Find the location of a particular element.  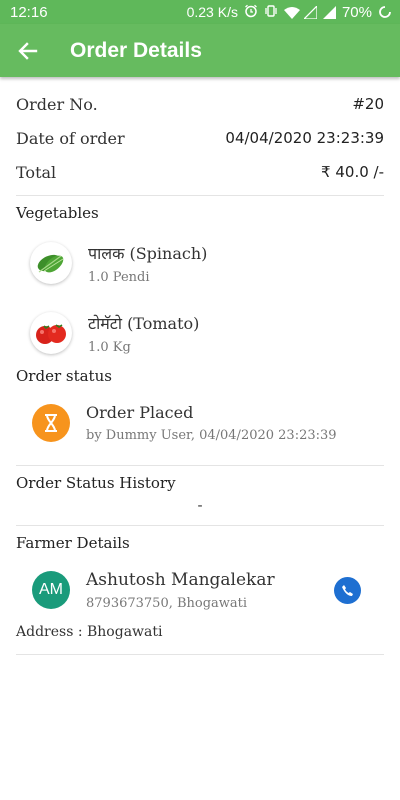

order-status-text: Order Placed is located at coordinates (140, 412).